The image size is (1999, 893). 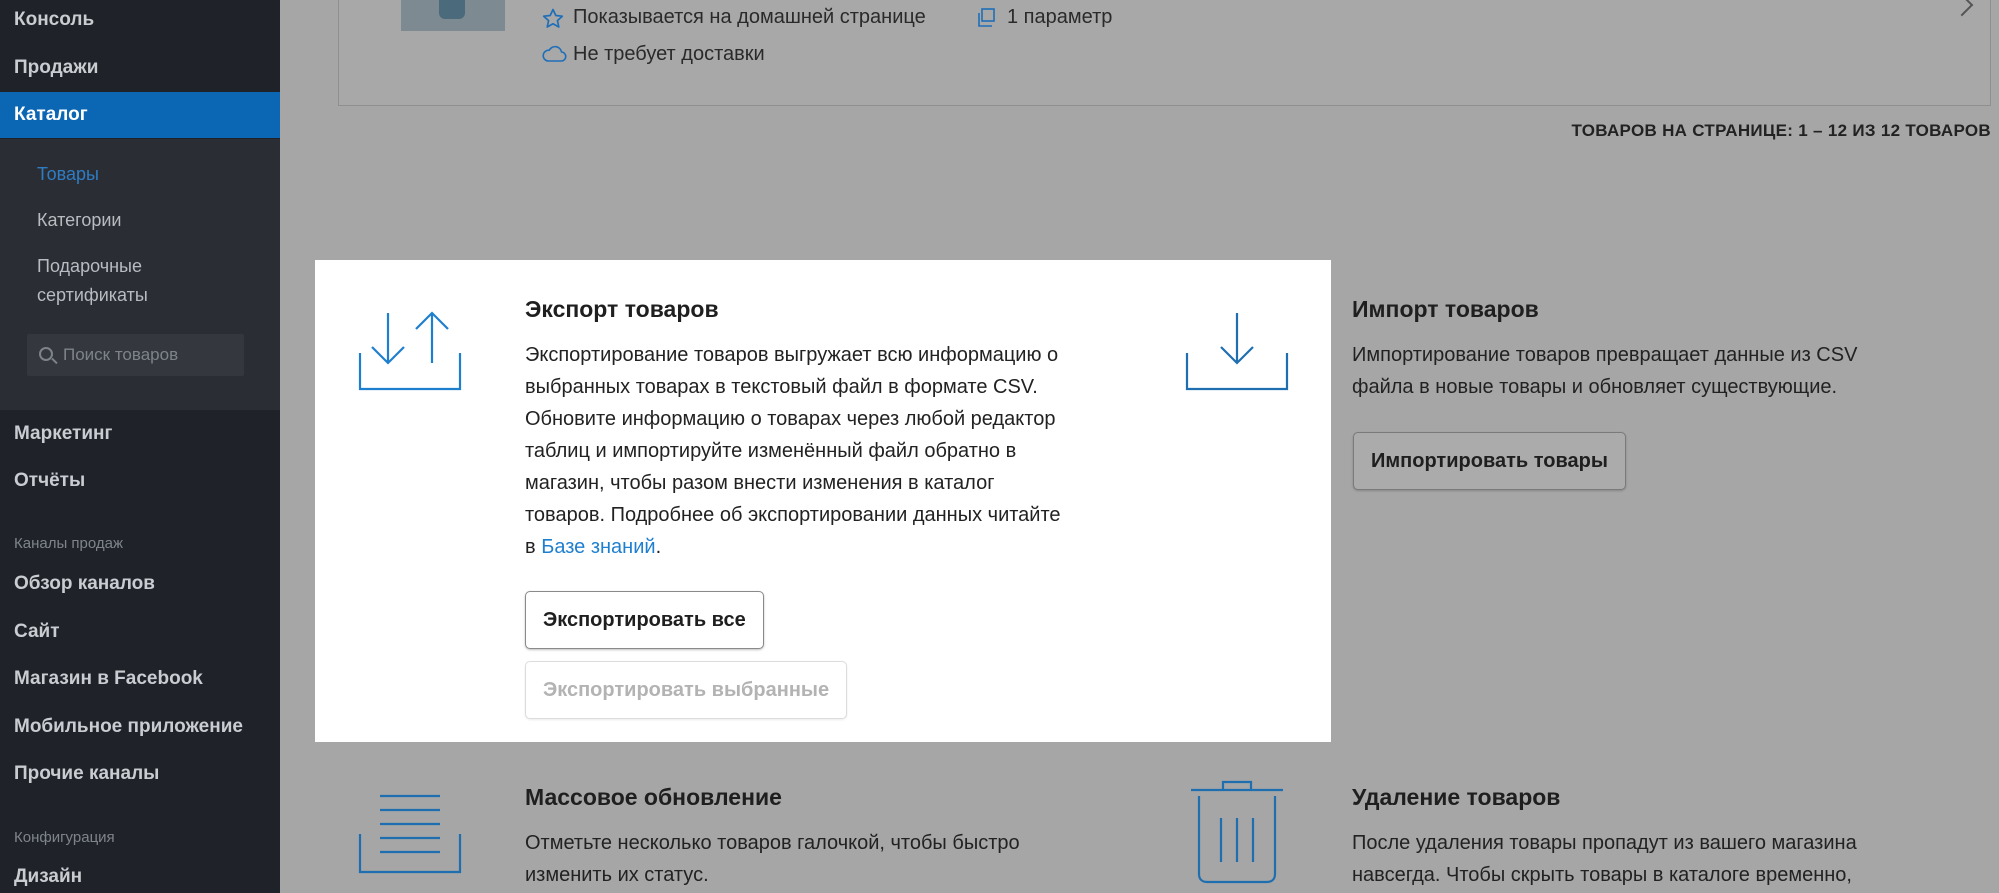 I want to click on search-icon, so click(x=46, y=354).